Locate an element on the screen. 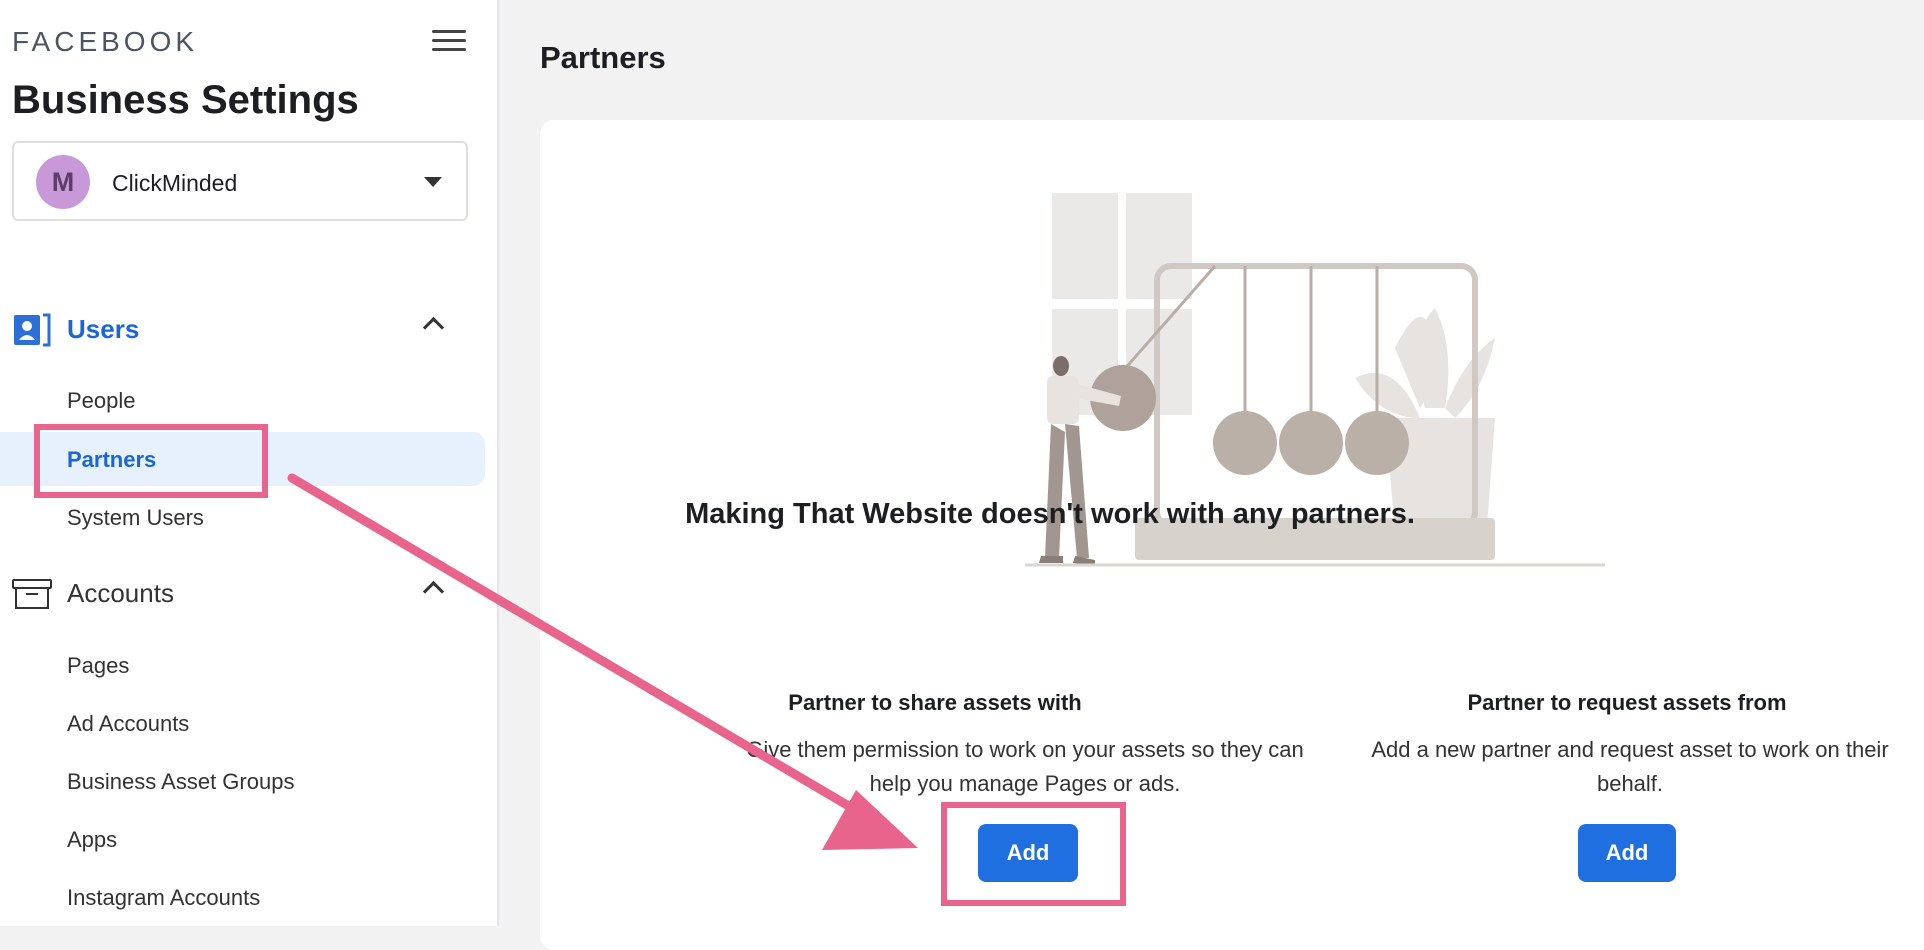  sidebar-item-ad-accounts: Ad Accounts is located at coordinates (128, 724).